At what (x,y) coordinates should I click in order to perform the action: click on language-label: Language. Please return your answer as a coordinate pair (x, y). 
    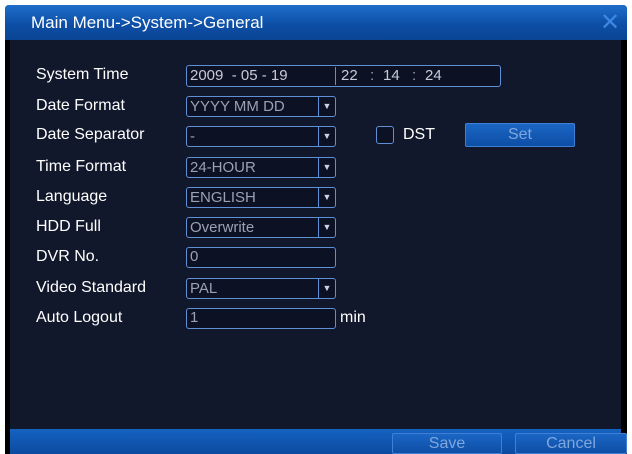
    Looking at the image, I should click on (72, 196).